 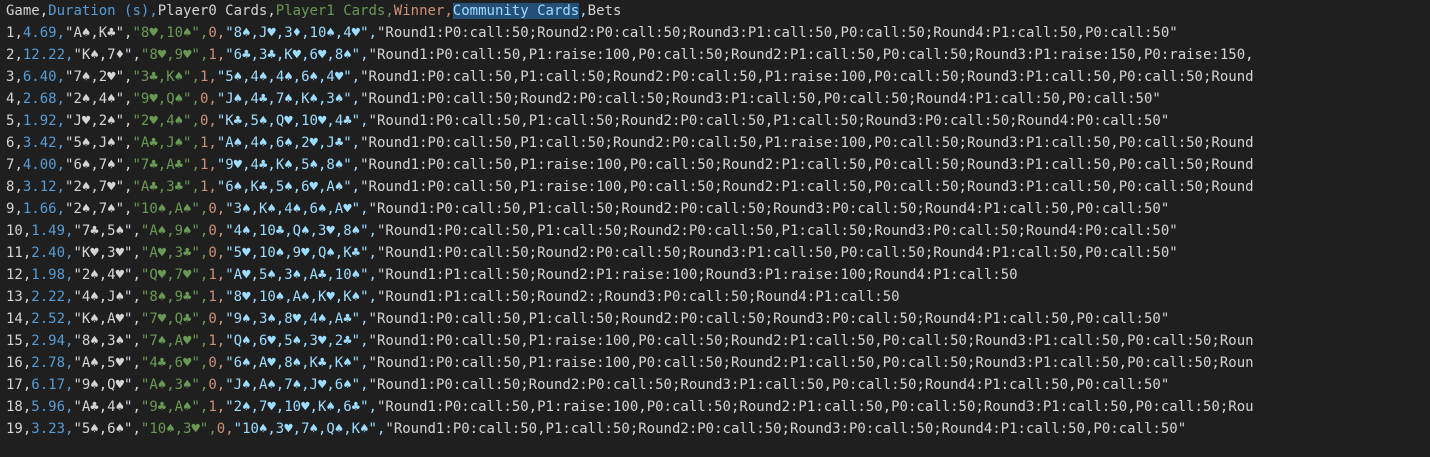 I want to click on cell-player1-cards: "4♣,6♥", so click(x=170, y=363).